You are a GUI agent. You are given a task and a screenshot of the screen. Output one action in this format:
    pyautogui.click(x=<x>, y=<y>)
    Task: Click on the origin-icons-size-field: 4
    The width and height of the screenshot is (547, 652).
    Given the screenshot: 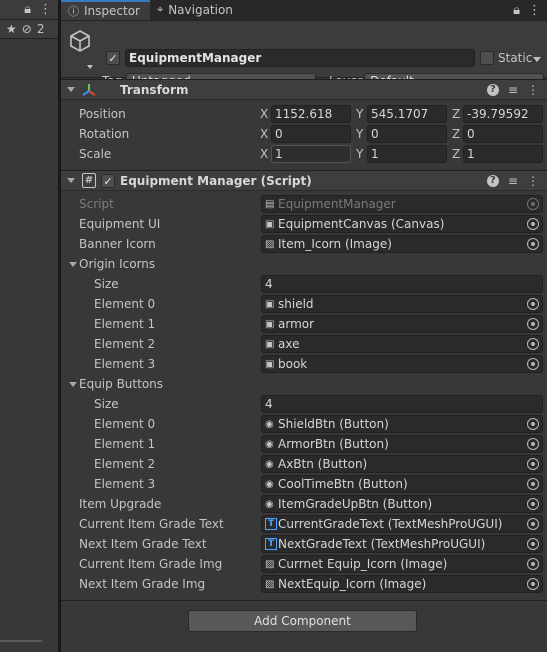 What is the action you would take?
    pyautogui.click(x=402, y=284)
    